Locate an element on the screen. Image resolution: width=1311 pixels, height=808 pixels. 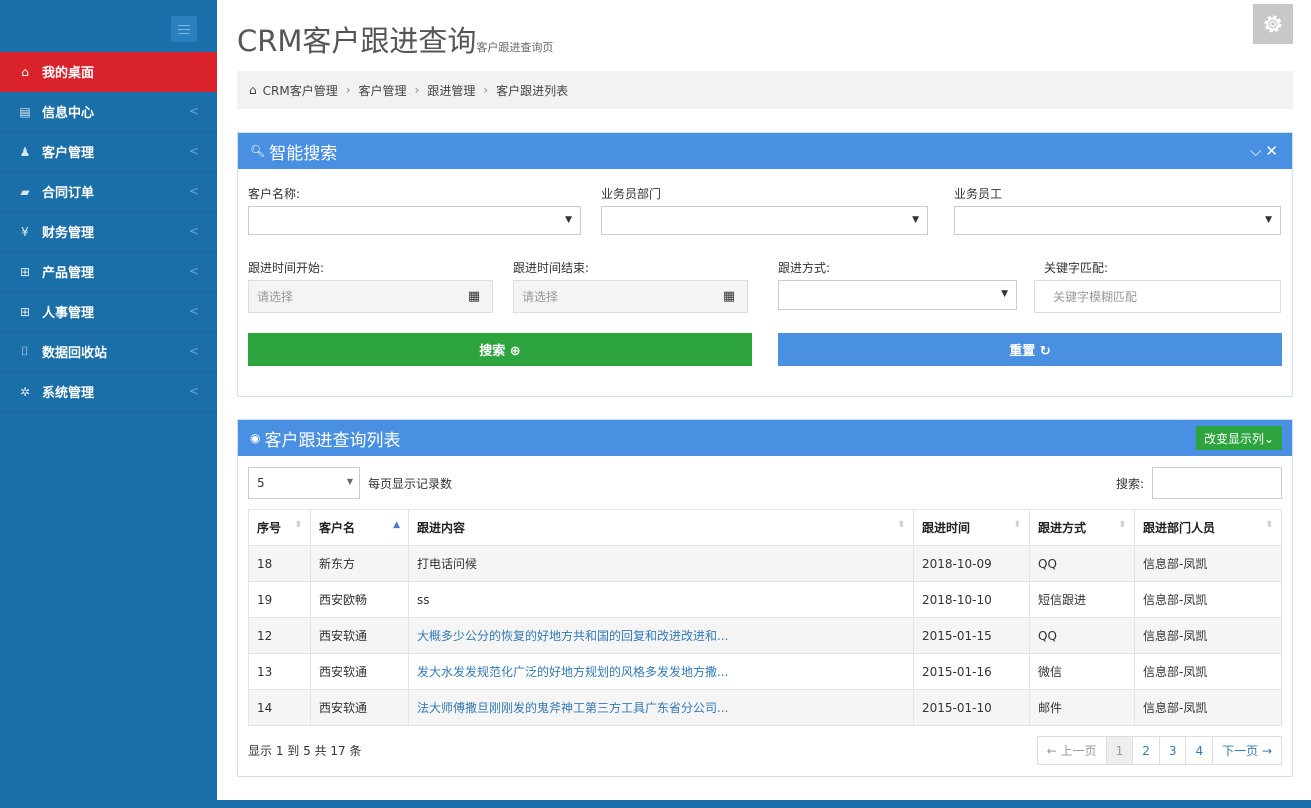
start-time-input: 请选择 ▦ is located at coordinates (370, 296).